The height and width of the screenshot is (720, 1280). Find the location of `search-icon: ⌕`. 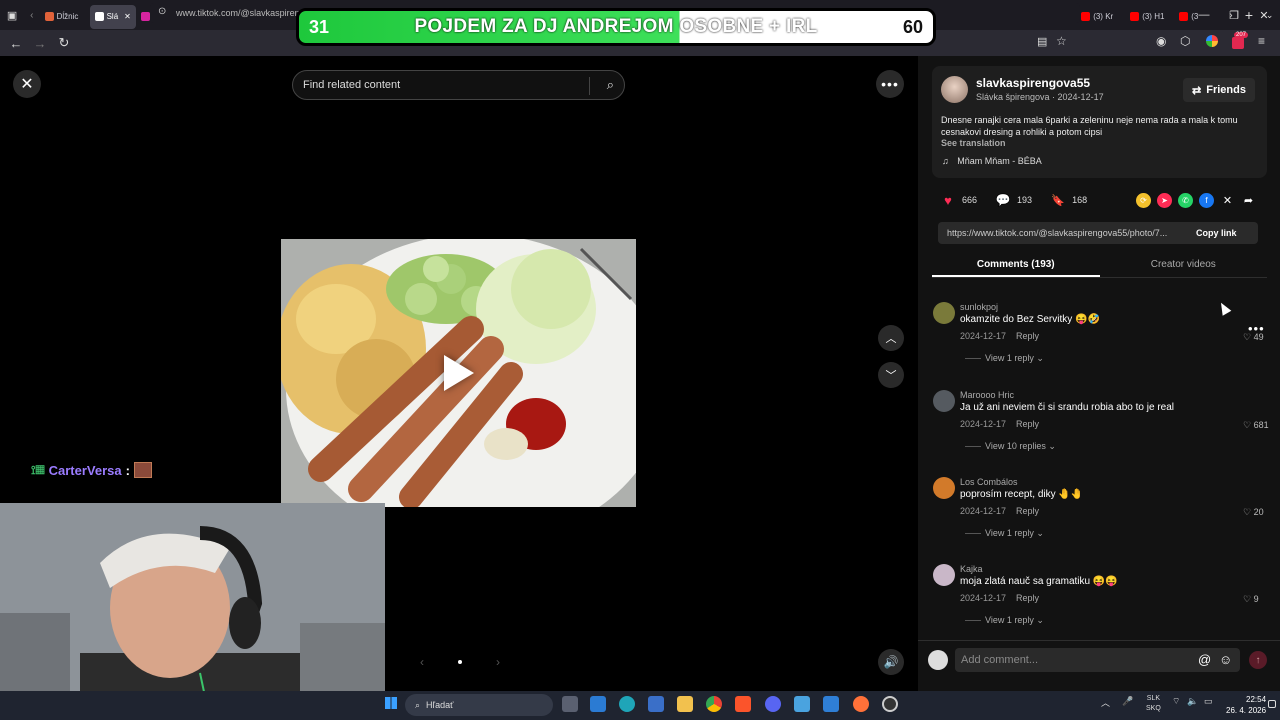

search-icon: ⌕ is located at coordinates (610, 85).